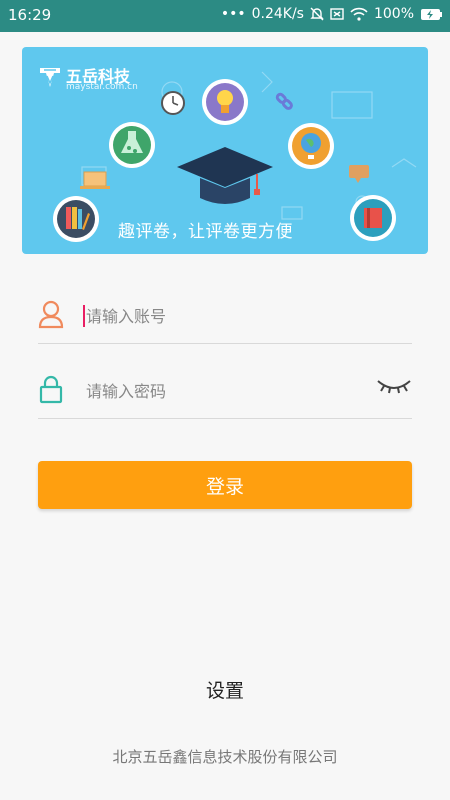 This screenshot has width=450, height=800. I want to click on wifi-icon, so click(359, 14).